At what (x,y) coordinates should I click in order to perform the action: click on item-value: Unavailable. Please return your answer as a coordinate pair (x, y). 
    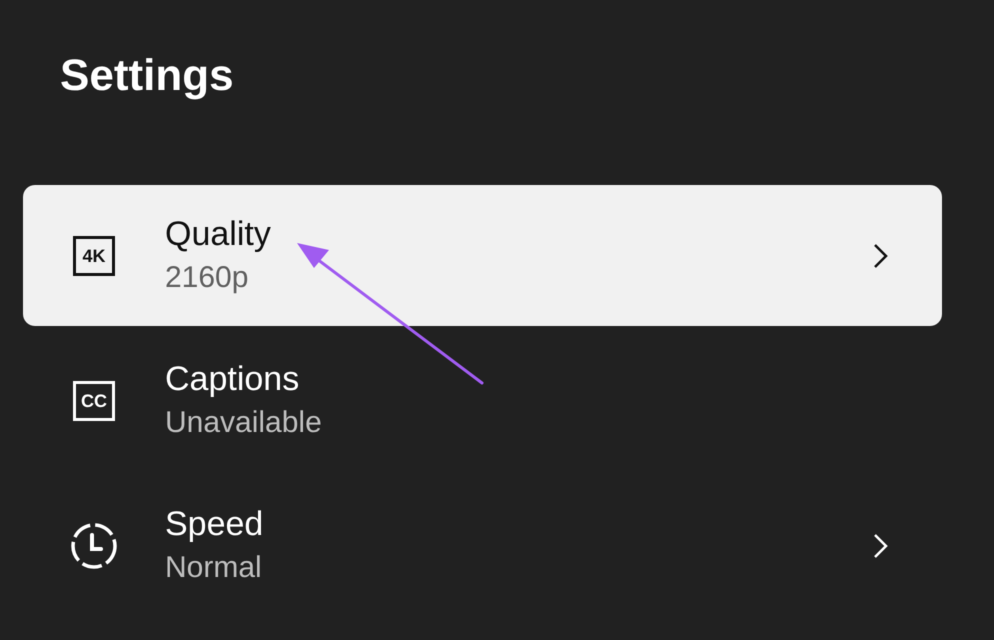
    Looking at the image, I should click on (244, 422).